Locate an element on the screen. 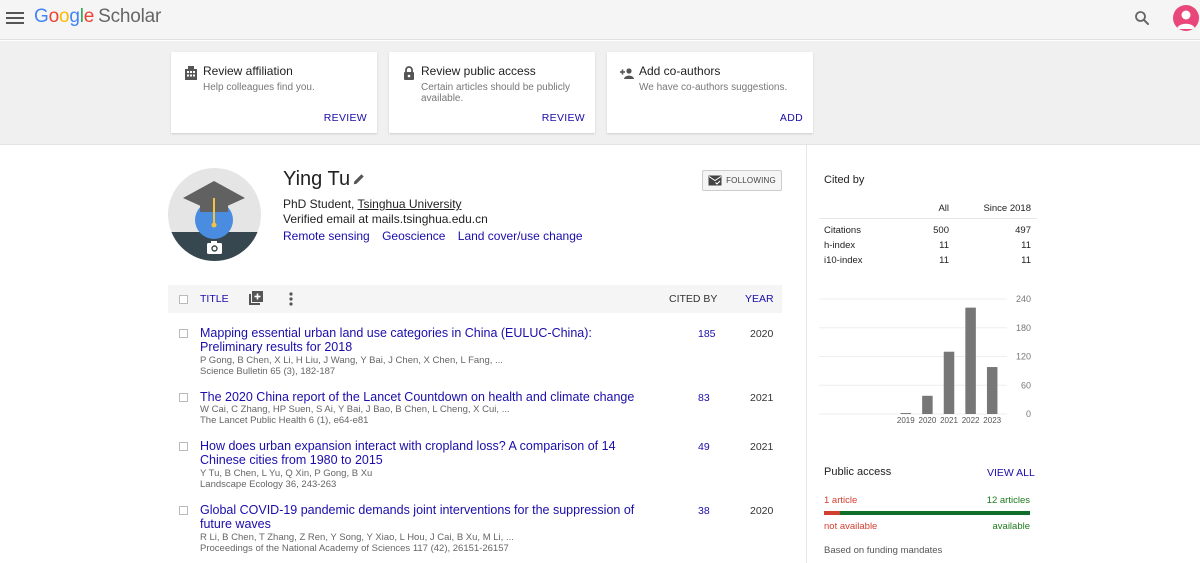 The height and width of the screenshot is (563, 1200). sort-by-year: YEAR is located at coordinates (759, 299).